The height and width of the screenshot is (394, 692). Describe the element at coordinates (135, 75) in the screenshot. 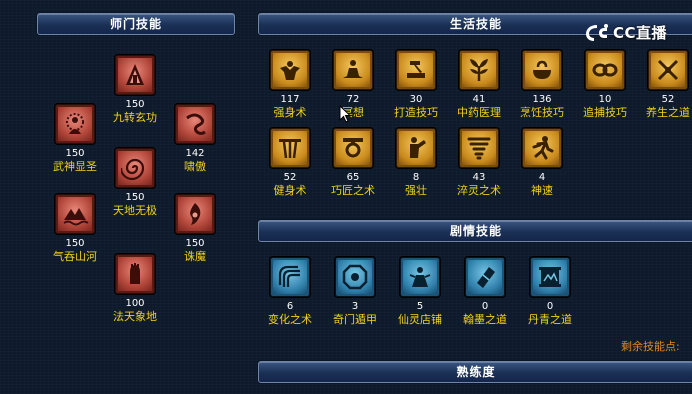

I see `pagoda-icon` at that location.